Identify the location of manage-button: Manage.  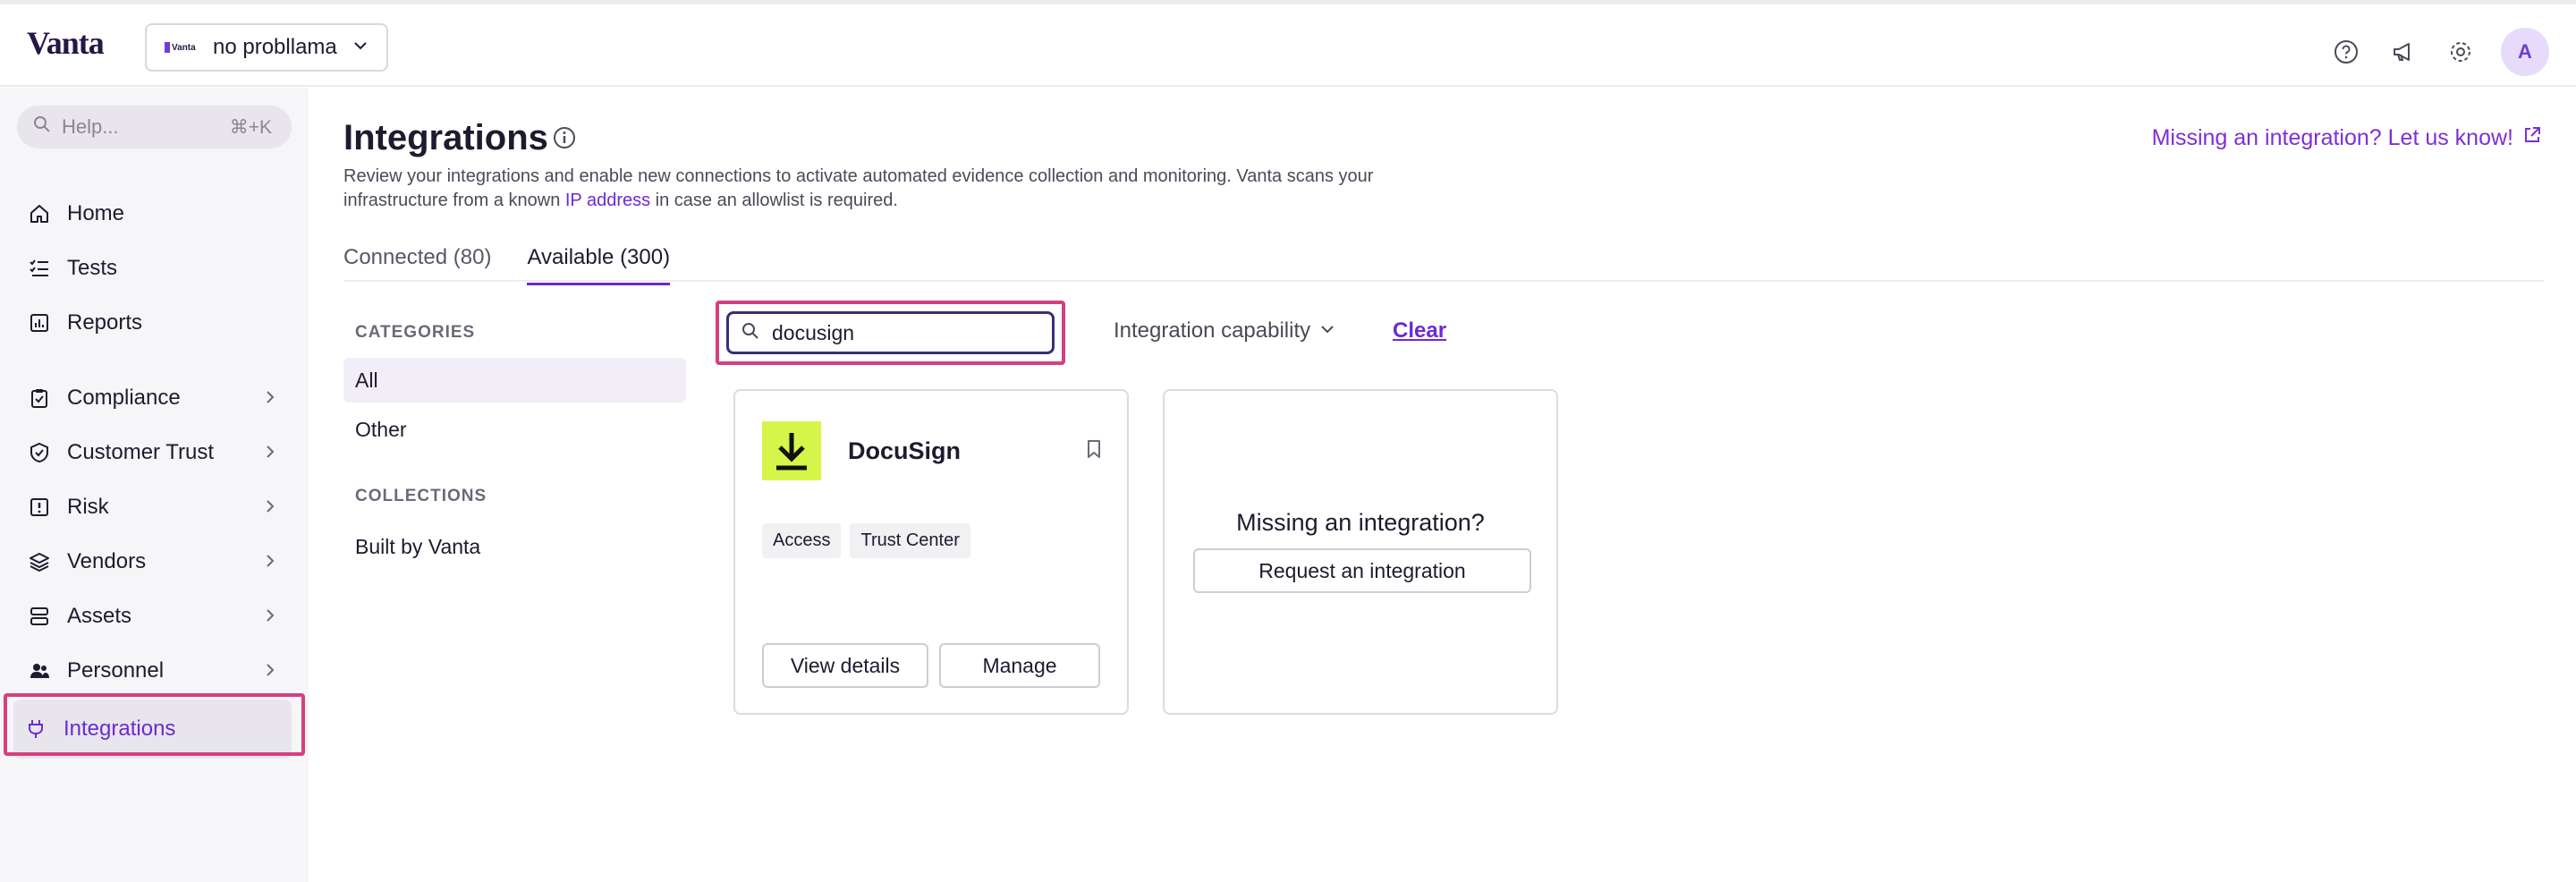
(1019, 665).